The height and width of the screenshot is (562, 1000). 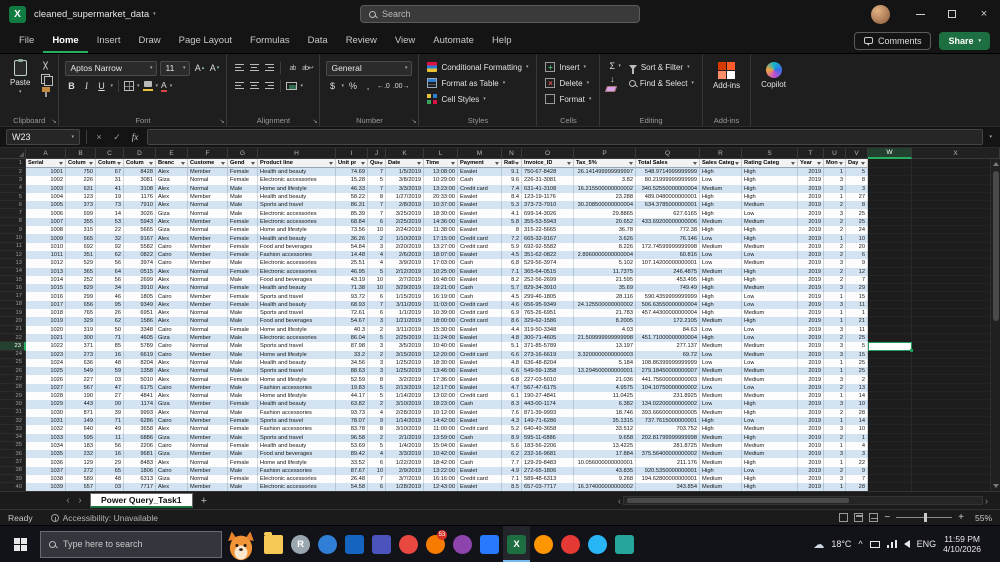 What do you see at coordinates (111, 68) in the screenshot?
I see `font-name-select: Aptos Narrow ▾` at bounding box center [111, 68].